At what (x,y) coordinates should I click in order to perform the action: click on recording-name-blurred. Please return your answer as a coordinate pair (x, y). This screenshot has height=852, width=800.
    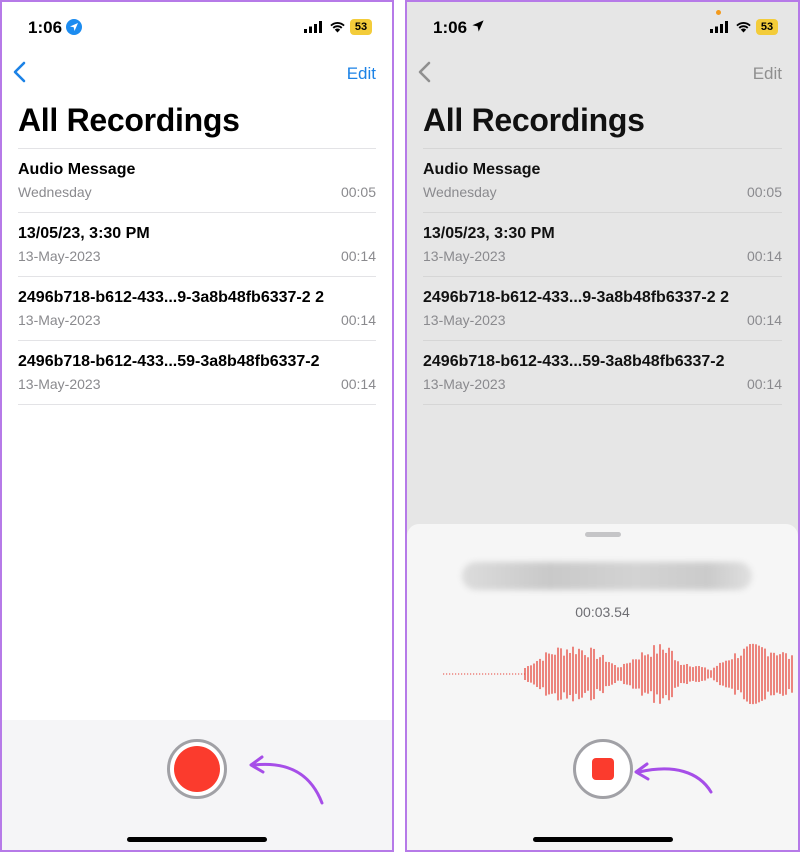
    Looking at the image, I should click on (607, 576).